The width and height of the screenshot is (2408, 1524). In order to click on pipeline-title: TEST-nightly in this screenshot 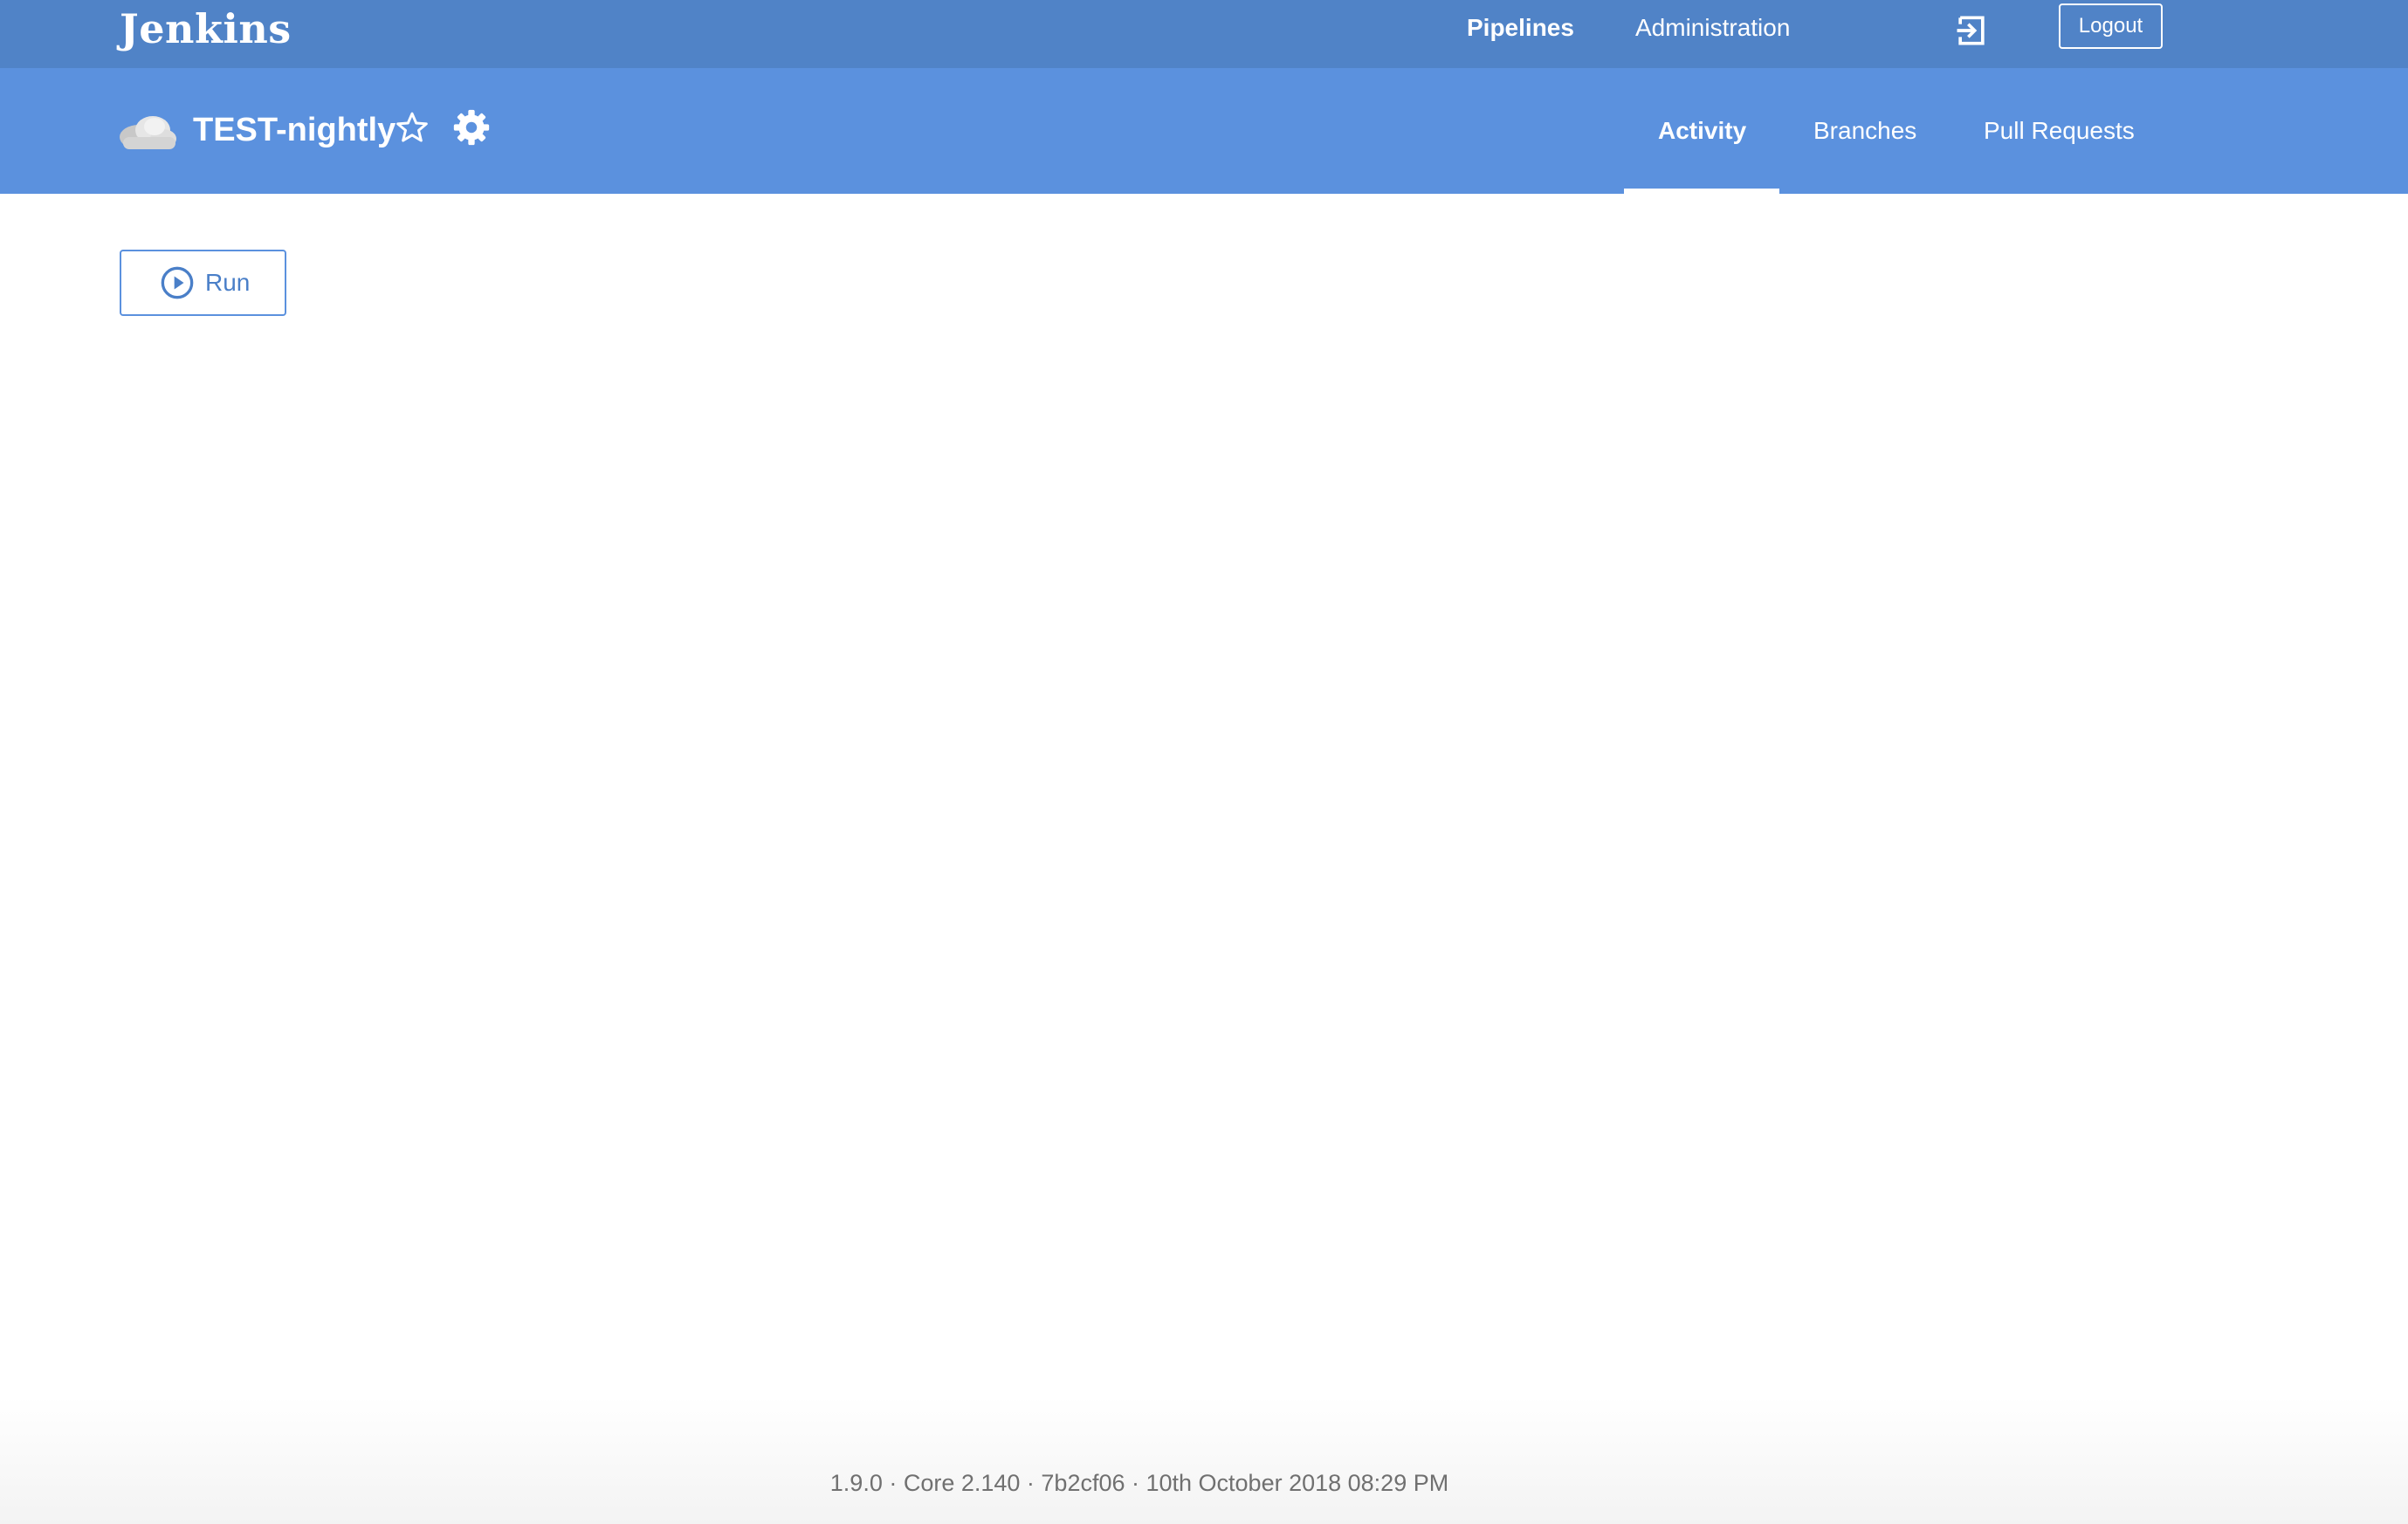, I will do `click(294, 130)`.